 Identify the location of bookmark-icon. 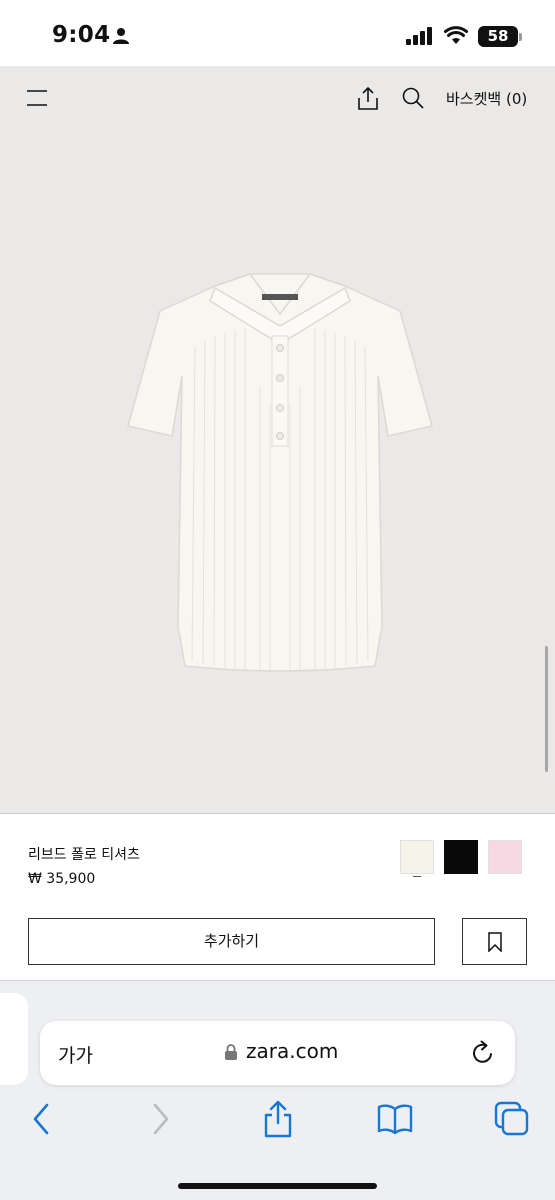
(495, 942).